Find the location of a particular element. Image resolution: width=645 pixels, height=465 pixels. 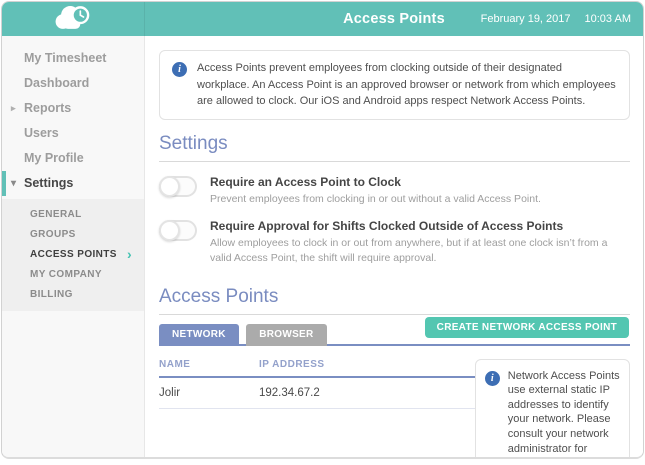

table-row: Jolir 192.34.67.2 is located at coordinates (317, 393).